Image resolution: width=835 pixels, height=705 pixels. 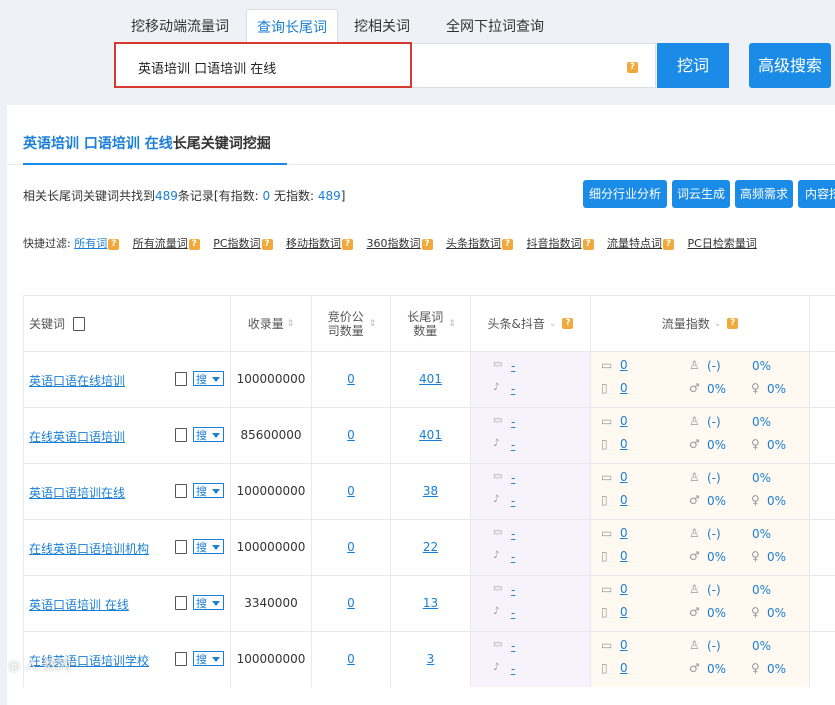 I want to click on keyword-link: 在线英语口语培训, so click(x=77, y=436).